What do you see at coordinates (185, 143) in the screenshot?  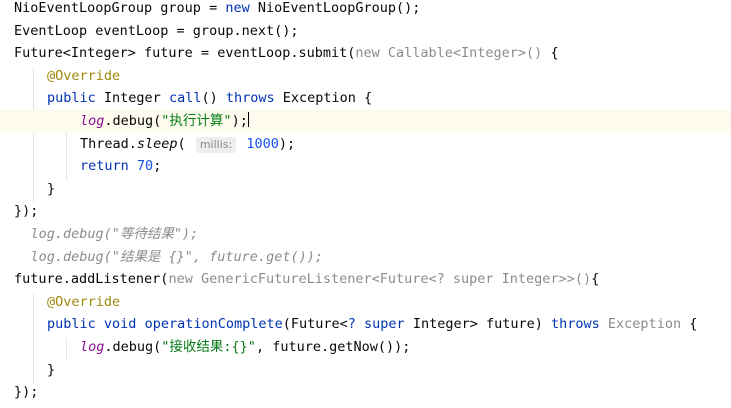 I see `code-token: (` at bounding box center [185, 143].